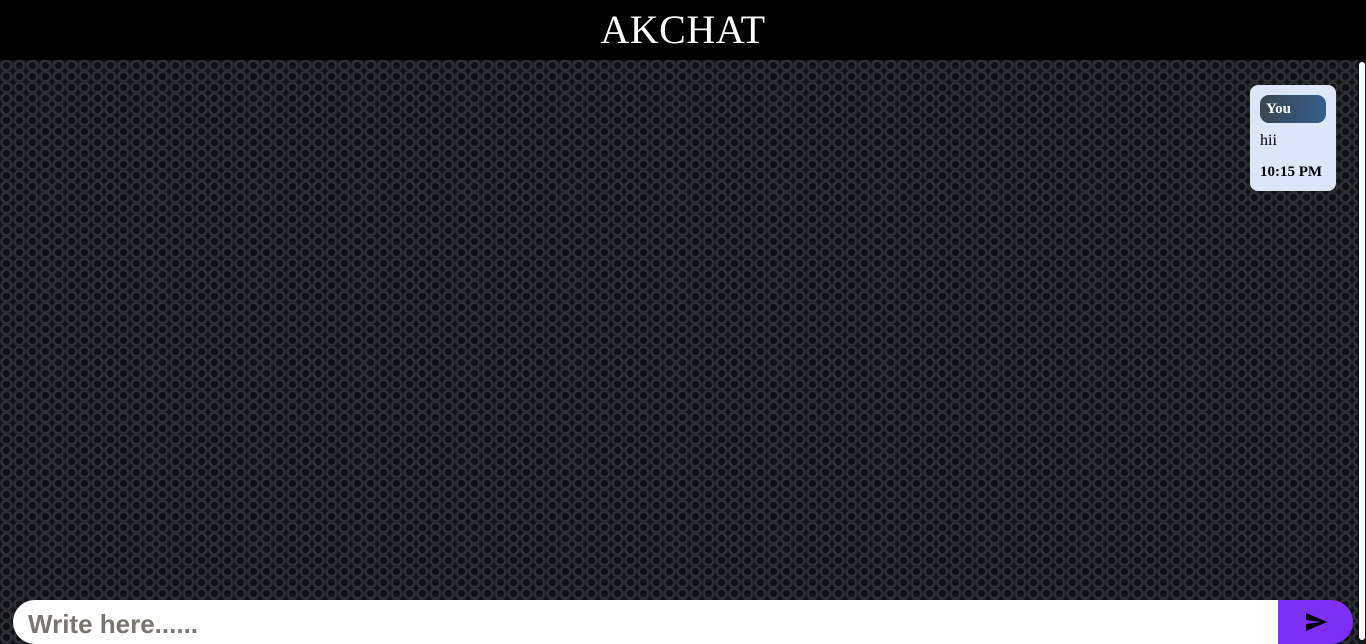 The width and height of the screenshot is (1366, 644). I want to click on scrollbar-thumb, so click(1362, 351).